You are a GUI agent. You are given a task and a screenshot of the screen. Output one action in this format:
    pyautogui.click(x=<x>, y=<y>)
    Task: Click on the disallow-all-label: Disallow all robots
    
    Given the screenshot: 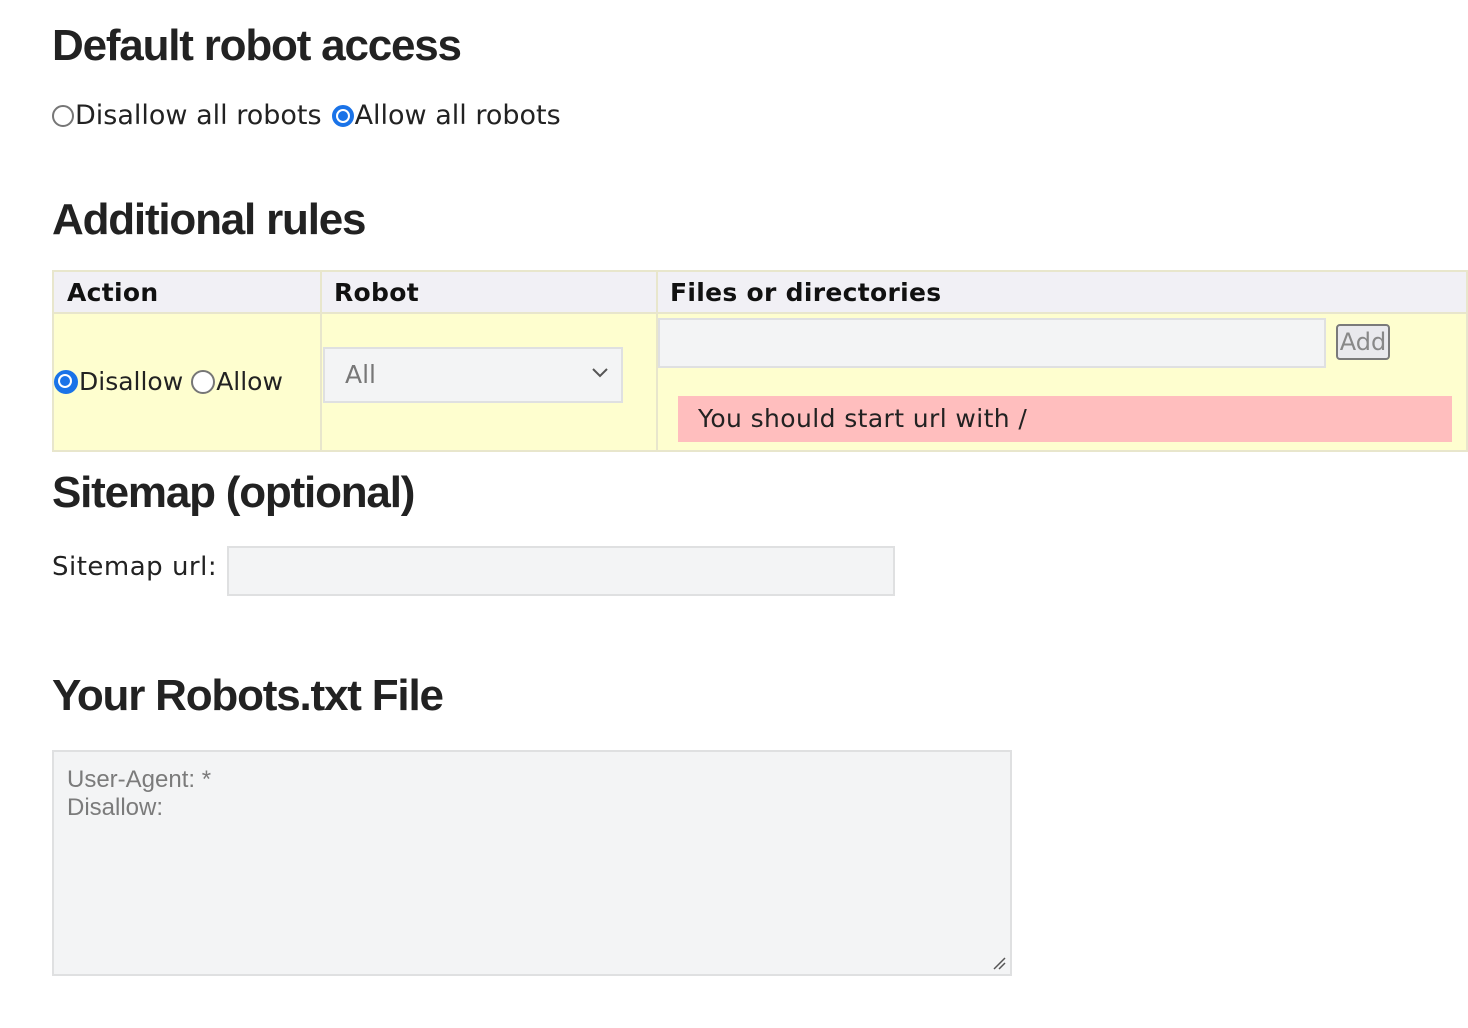 What is the action you would take?
    pyautogui.click(x=198, y=115)
    